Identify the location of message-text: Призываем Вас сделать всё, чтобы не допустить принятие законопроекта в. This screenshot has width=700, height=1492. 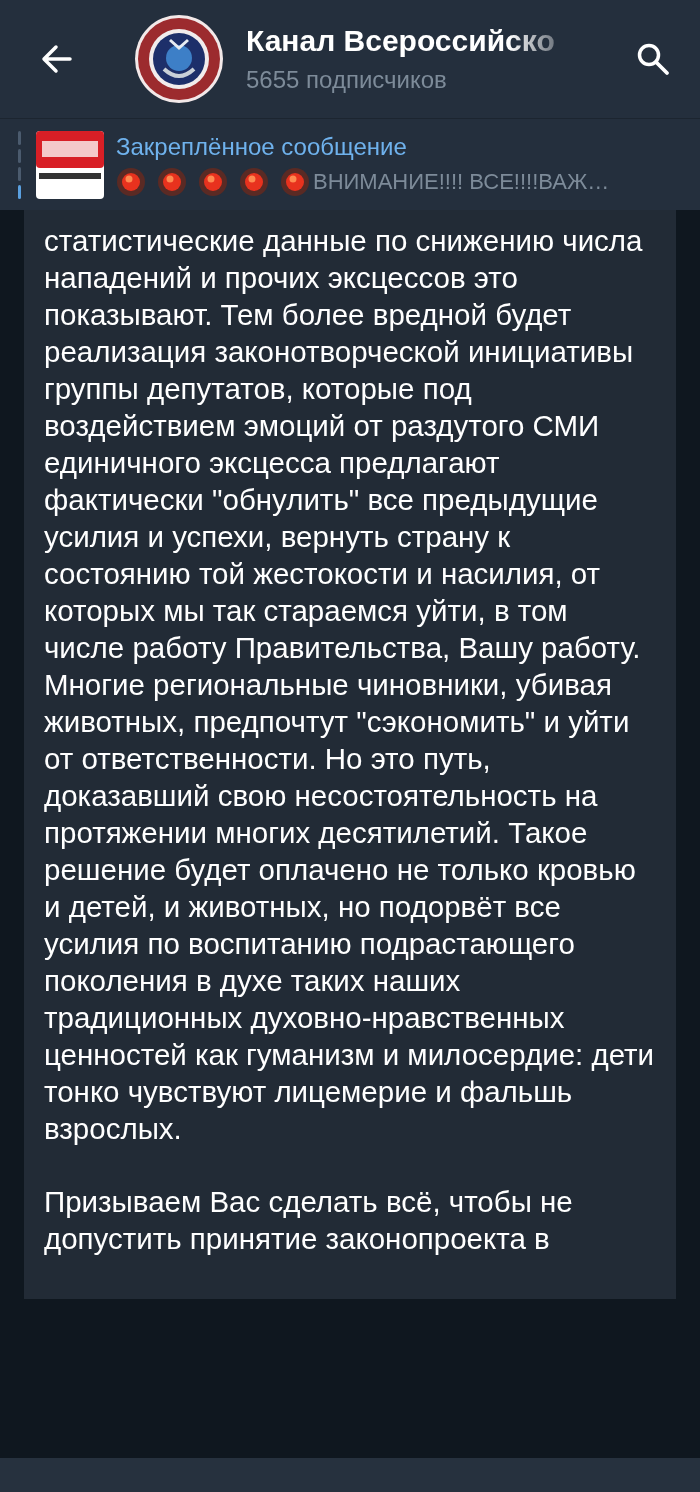
(309, 1220).